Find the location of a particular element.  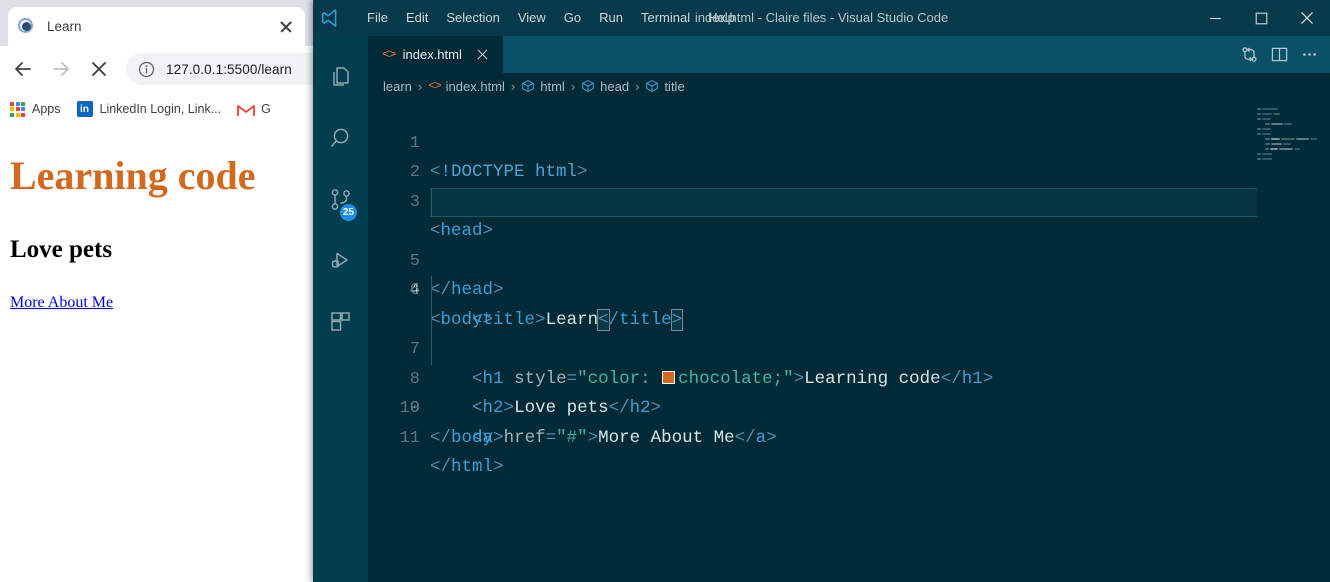

vscode-logo is located at coordinates (330, 18).